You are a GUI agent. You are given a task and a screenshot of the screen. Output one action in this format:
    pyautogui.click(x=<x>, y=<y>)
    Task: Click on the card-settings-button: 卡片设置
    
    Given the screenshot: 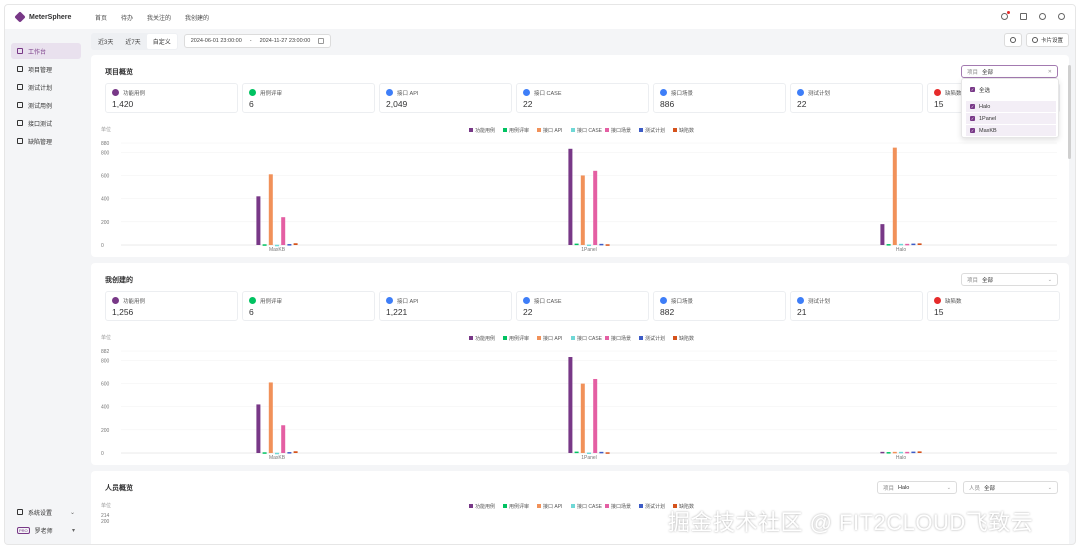 What is the action you would take?
    pyautogui.click(x=1047, y=40)
    